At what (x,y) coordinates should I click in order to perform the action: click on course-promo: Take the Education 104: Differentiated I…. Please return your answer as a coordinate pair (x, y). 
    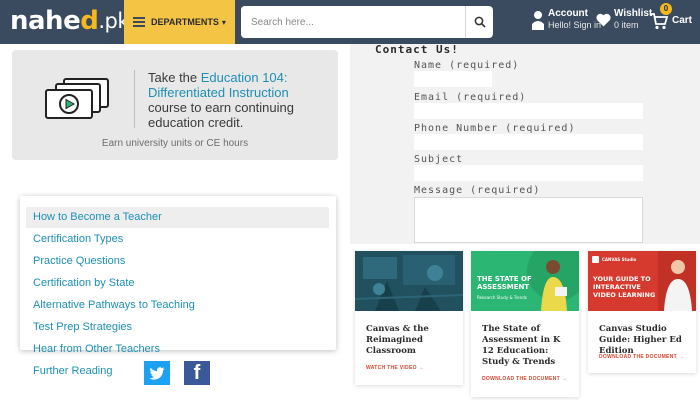
    Looking at the image, I should click on (175, 105).